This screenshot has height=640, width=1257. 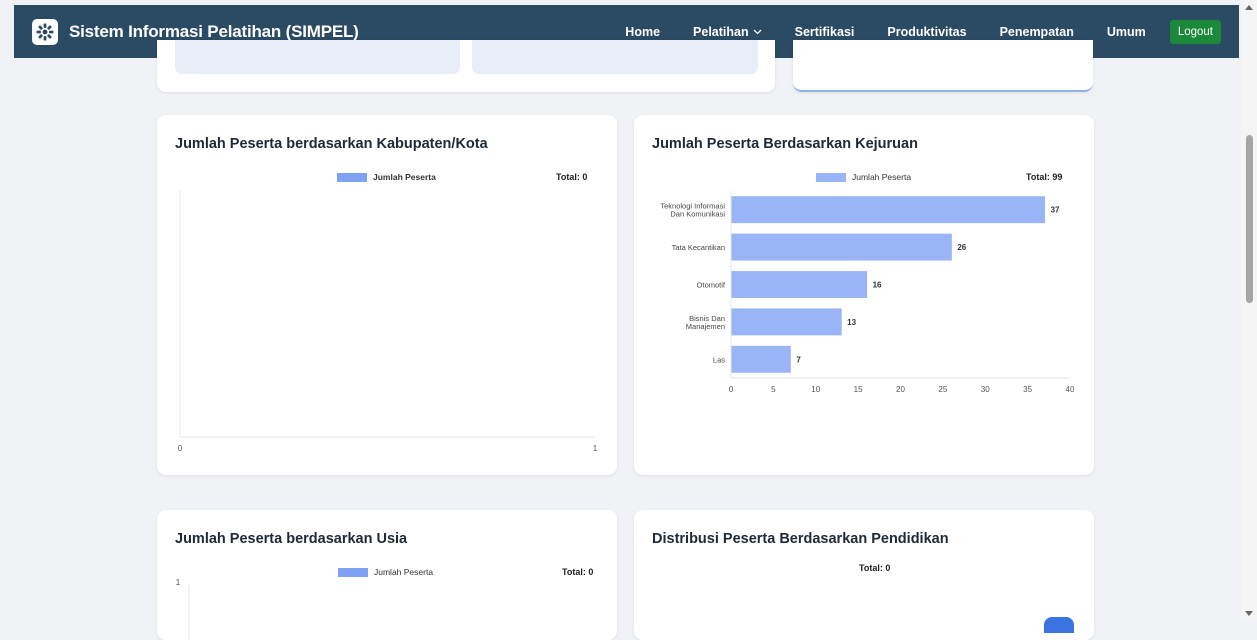 What do you see at coordinates (851, 322) in the screenshot?
I see `data-label: 13` at bounding box center [851, 322].